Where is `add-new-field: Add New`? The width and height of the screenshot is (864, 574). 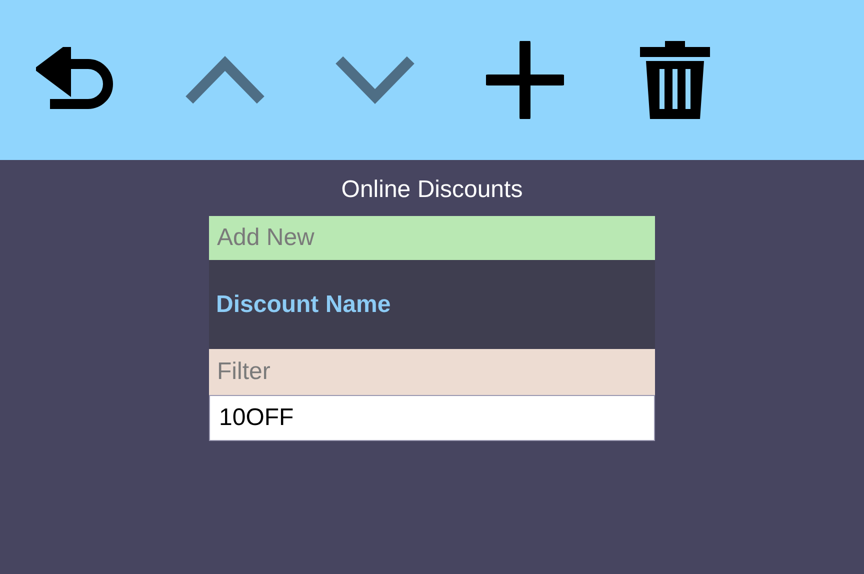 add-new-field: Add New is located at coordinates (432, 238).